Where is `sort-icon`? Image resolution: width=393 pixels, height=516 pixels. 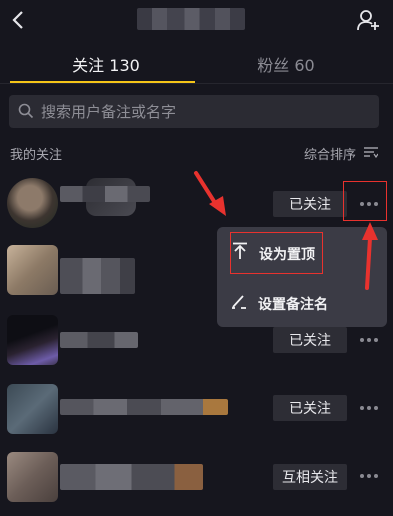
sort-icon is located at coordinates (371, 152).